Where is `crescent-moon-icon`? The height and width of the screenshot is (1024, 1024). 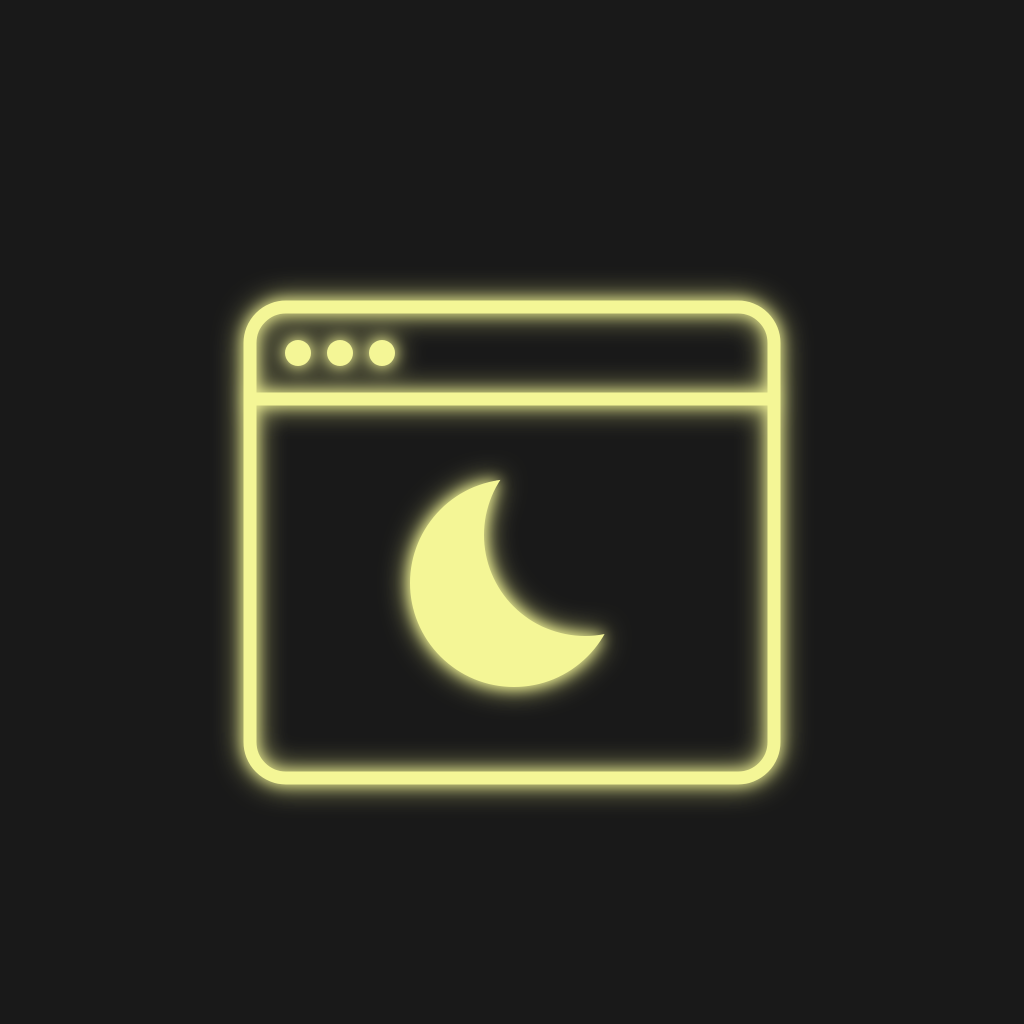
crescent-moon-icon is located at coordinates (520, 580).